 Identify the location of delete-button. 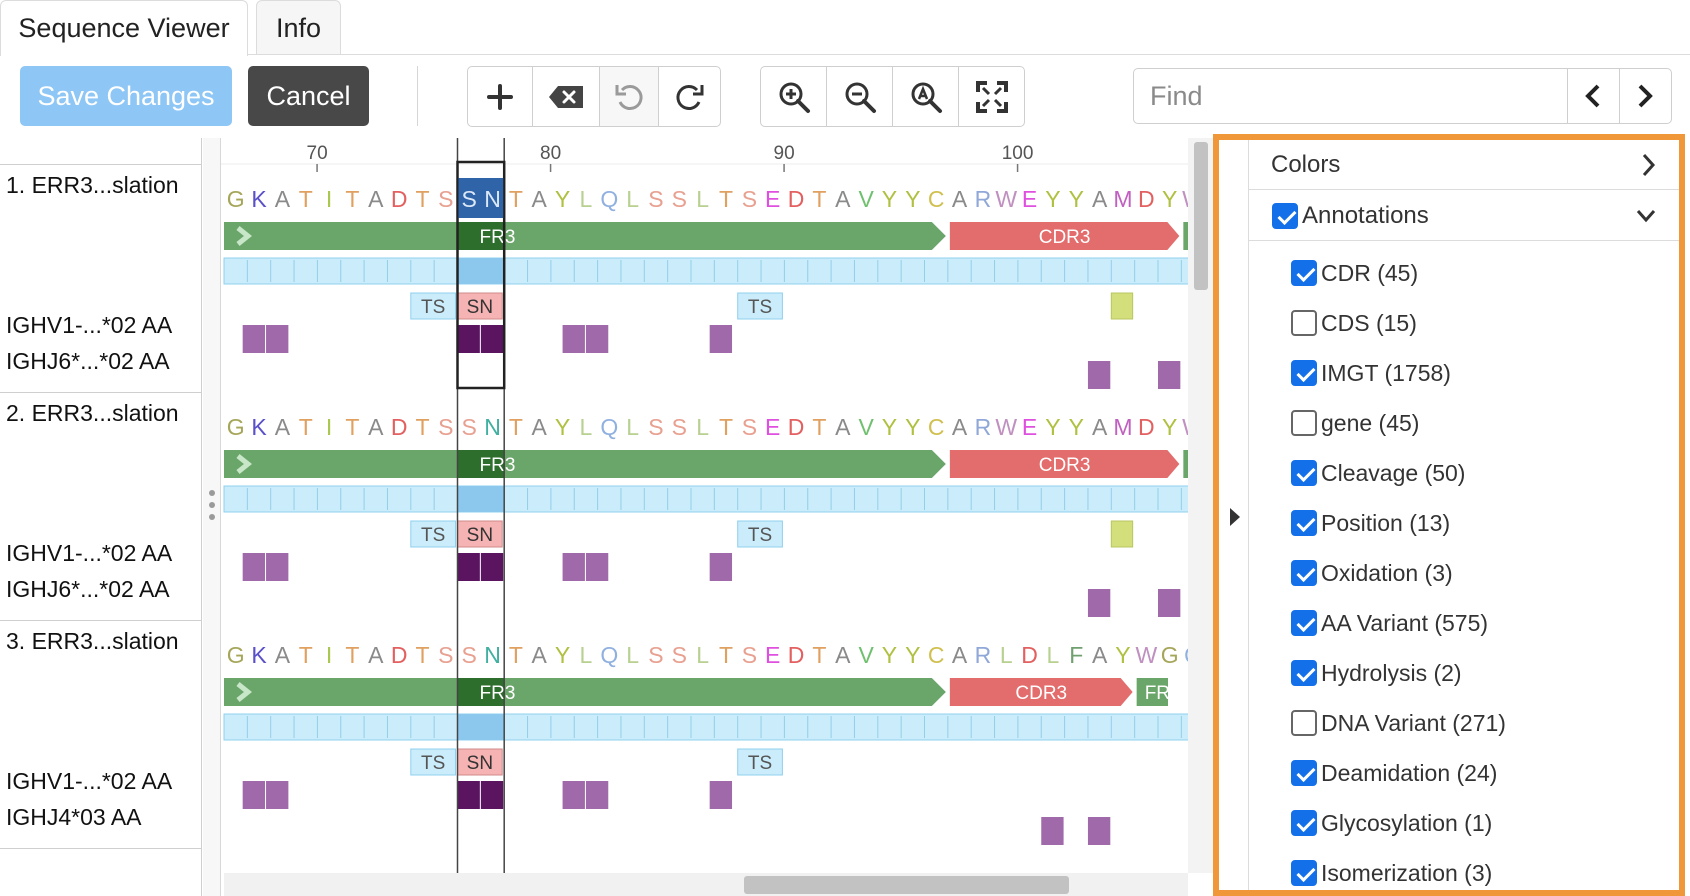
(566, 96).